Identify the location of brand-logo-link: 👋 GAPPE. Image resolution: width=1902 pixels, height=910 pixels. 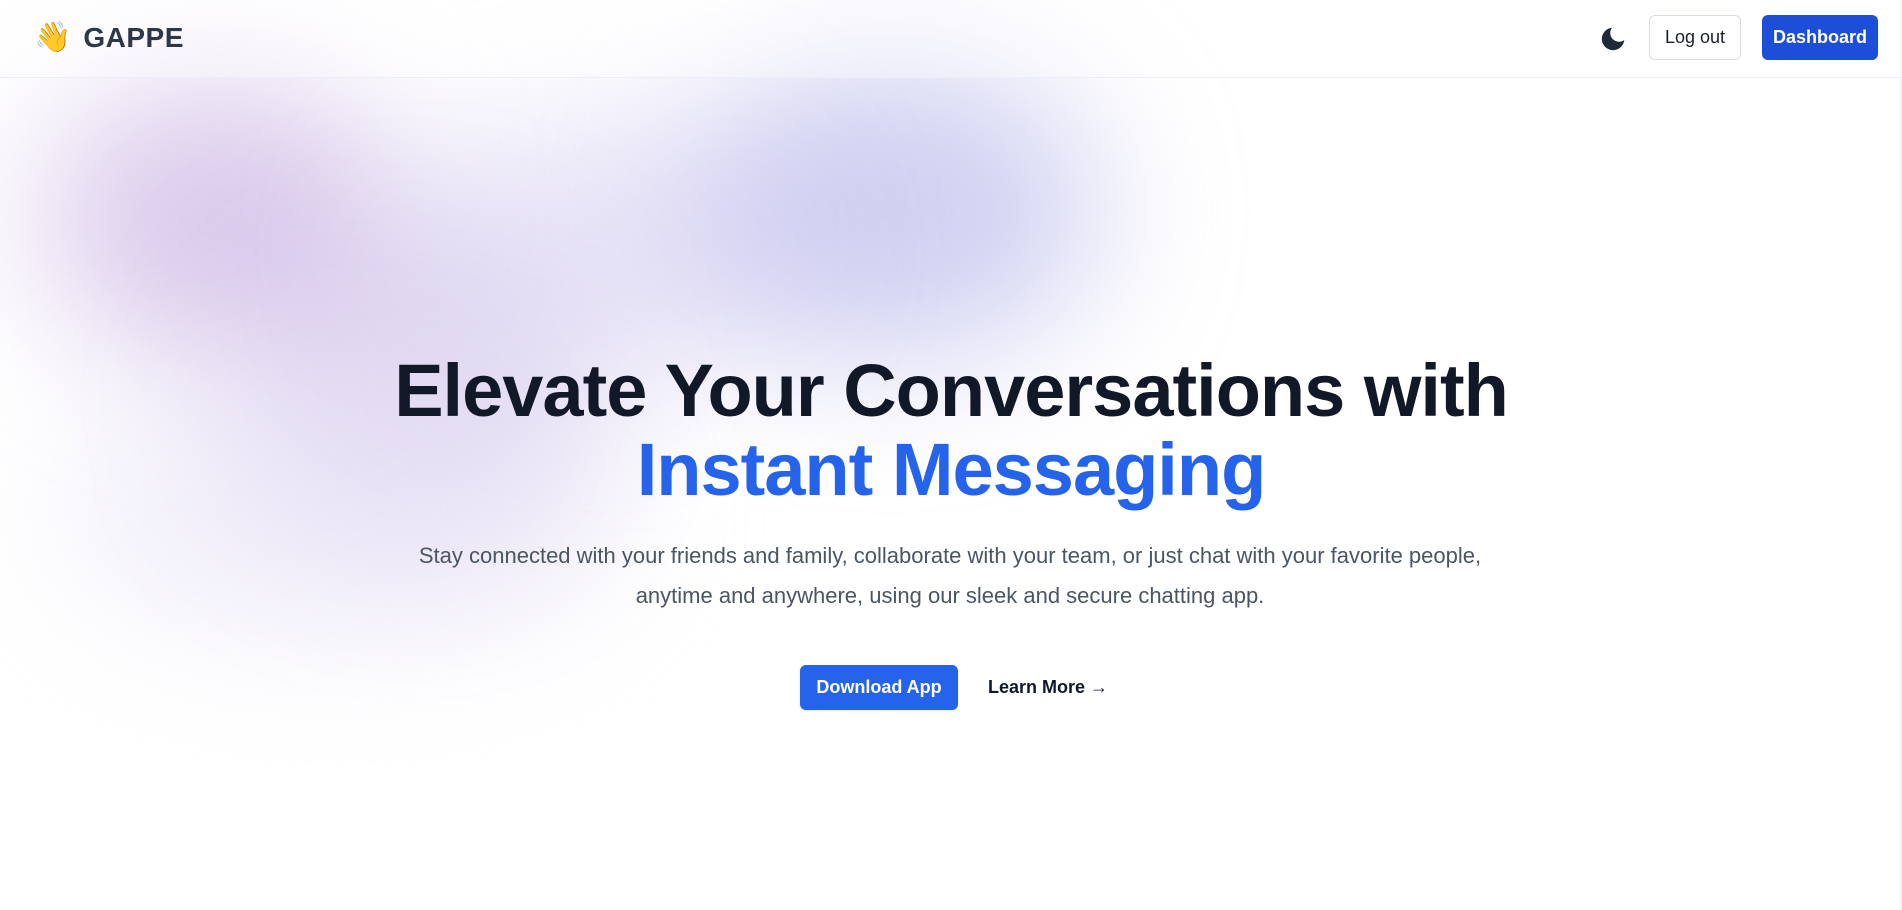
(109, 38).